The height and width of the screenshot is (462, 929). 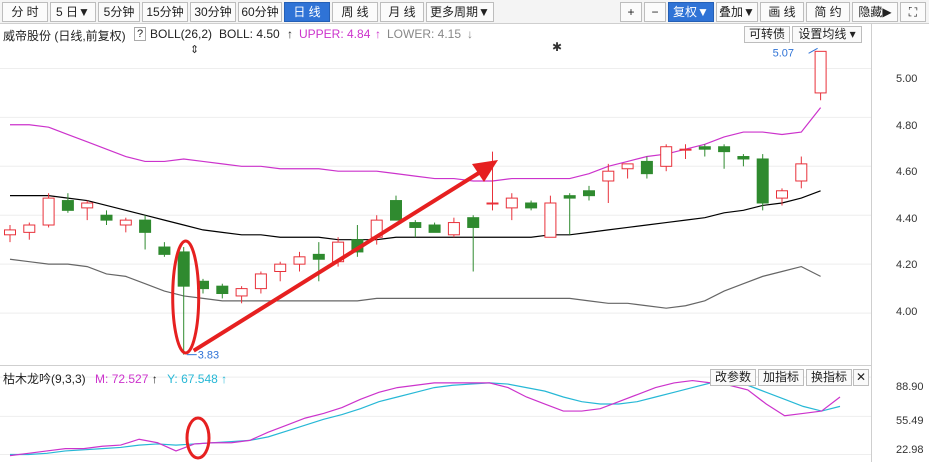 What do you see at coordinates (829, 377) in the screenshot?
I see `switch-indicator-button: 换指标` at bounding box center [829, 377].